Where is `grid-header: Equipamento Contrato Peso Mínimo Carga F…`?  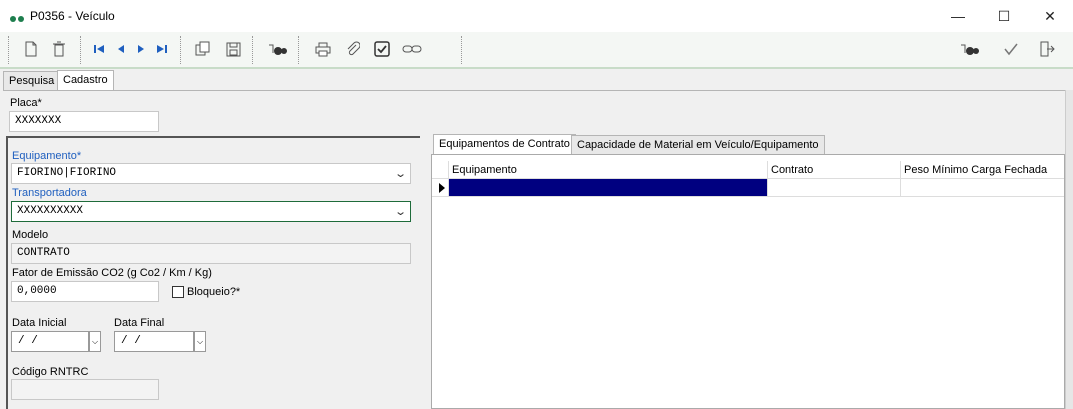 grid-header: Equipamento Contrato Peso Mínimo Carga F… is located at coordinates (748, 170).